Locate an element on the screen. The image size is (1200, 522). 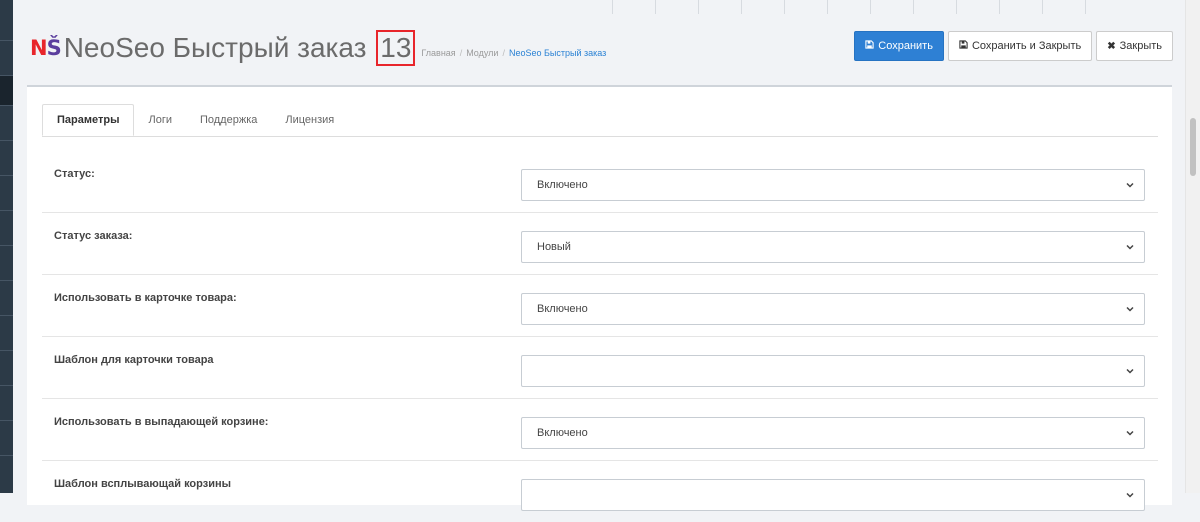
use-product-card-select-value: Включено is located at coordinates (562, 309).